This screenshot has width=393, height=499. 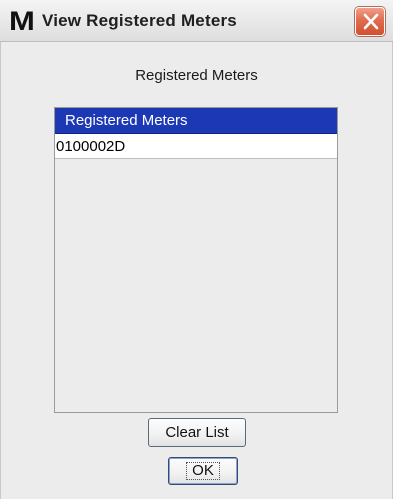 I want to click on title-bar: M View Registered Meters, so click(x=196, y=21).